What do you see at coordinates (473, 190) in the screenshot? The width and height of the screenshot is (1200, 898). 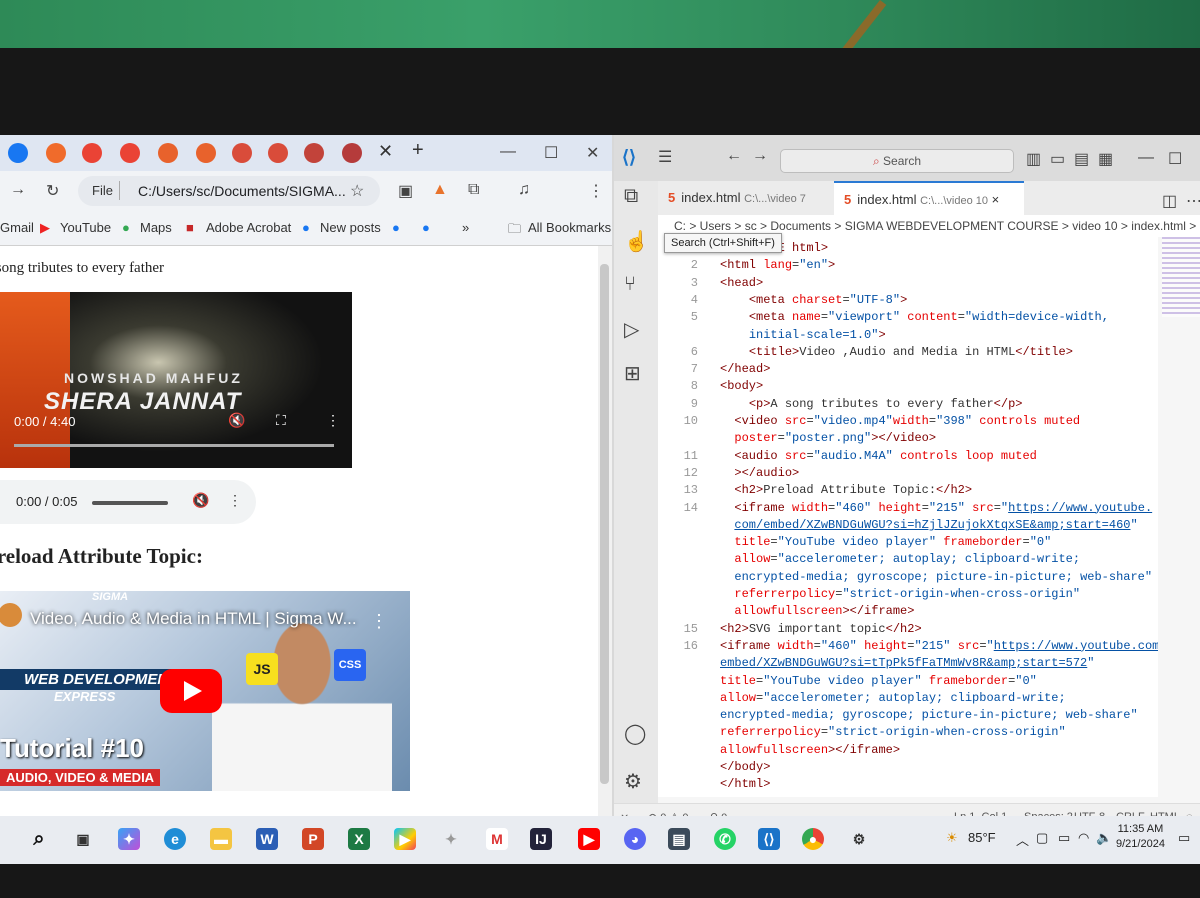 I see `extensions-icon: ⧉` at bounding box center [473, 190].